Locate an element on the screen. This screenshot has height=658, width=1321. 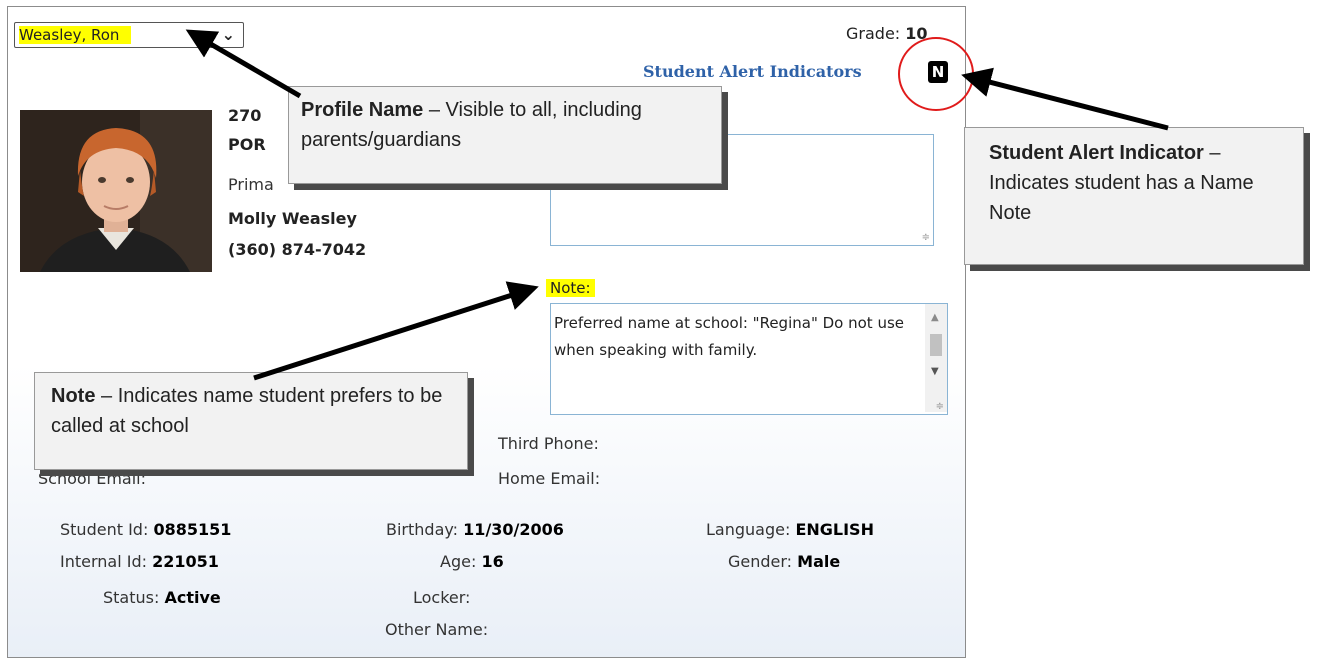
arrow-to-note is located at coordinates (396, 331).